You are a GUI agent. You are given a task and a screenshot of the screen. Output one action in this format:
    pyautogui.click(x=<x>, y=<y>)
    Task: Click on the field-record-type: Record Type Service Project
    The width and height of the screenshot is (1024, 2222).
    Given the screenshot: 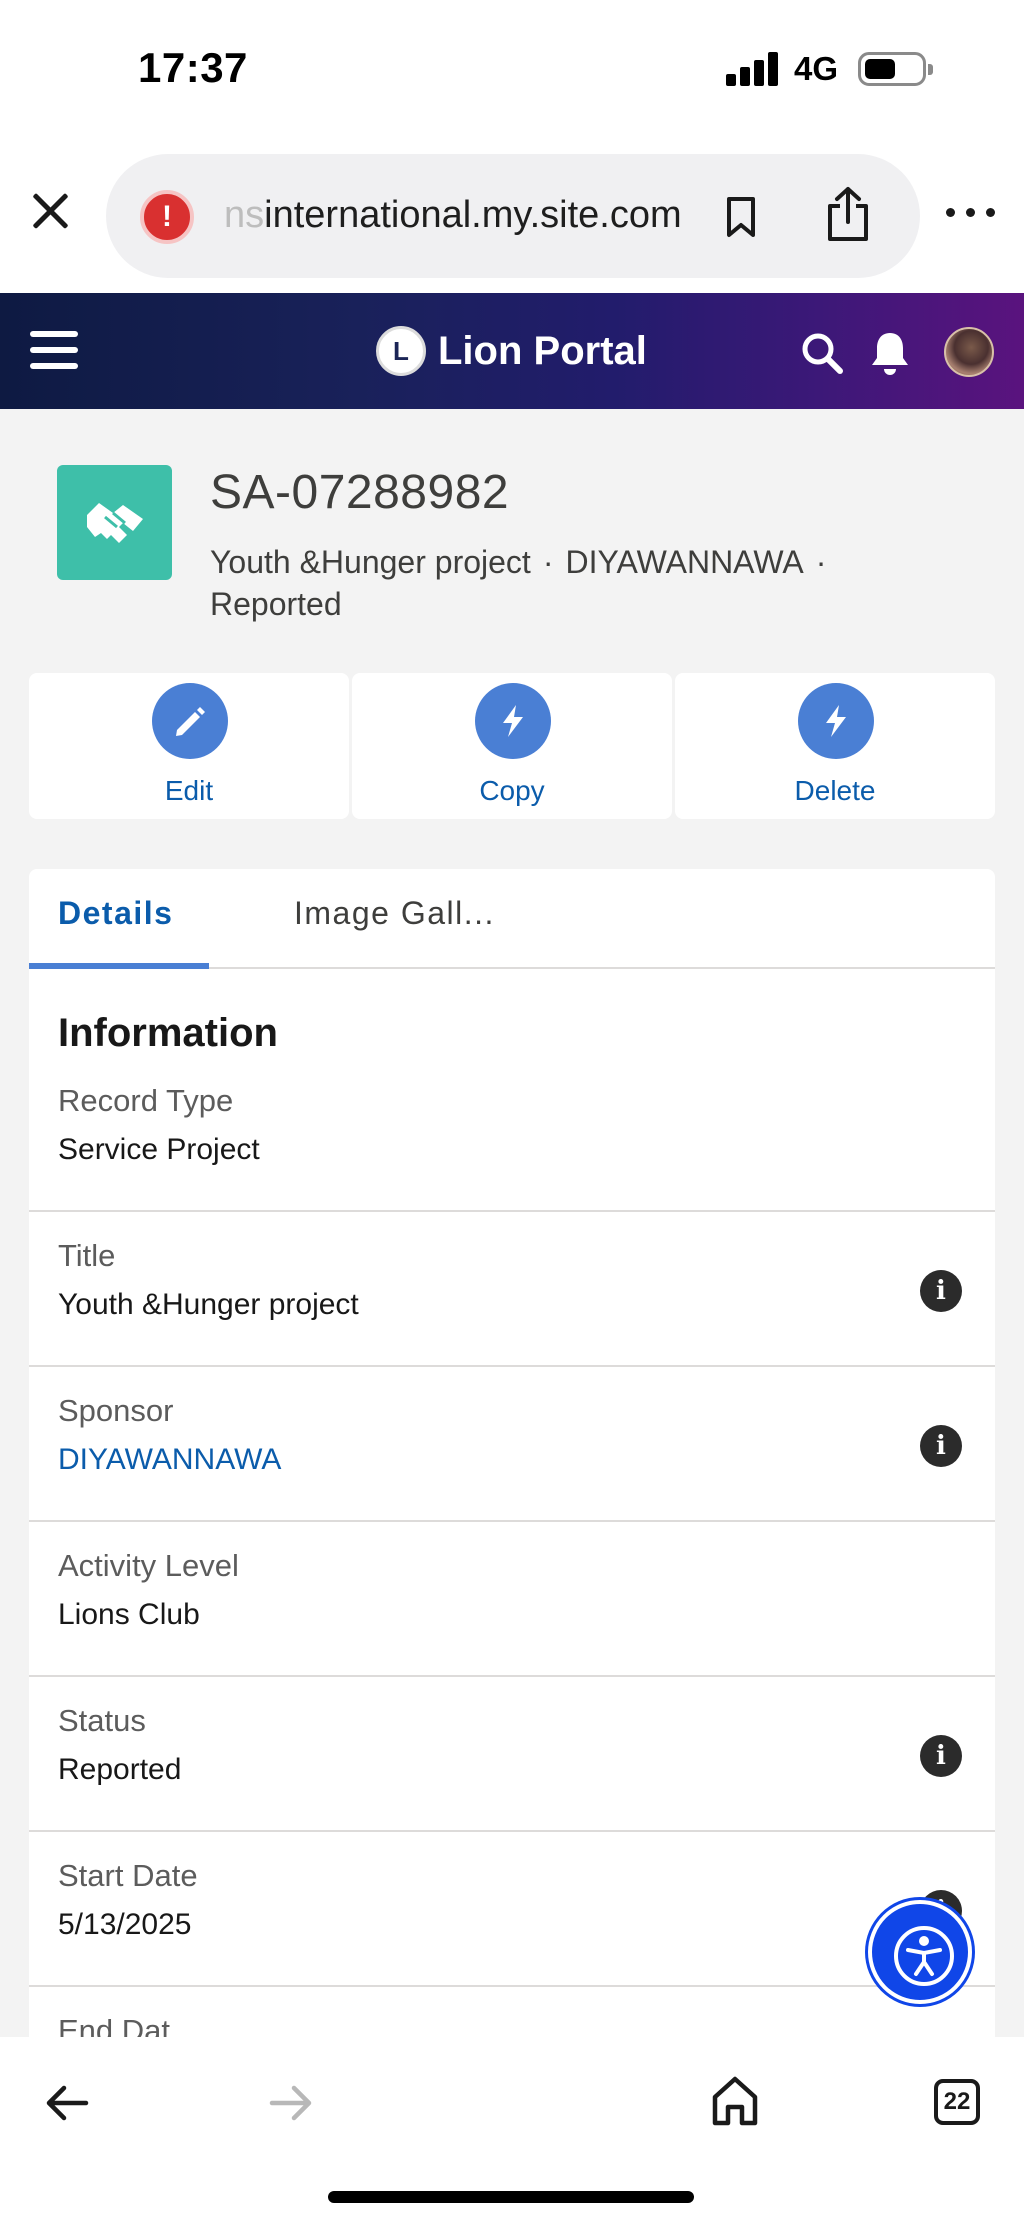 What is the action you would take?
    pyautogui.click(x=512, y=1134)
    